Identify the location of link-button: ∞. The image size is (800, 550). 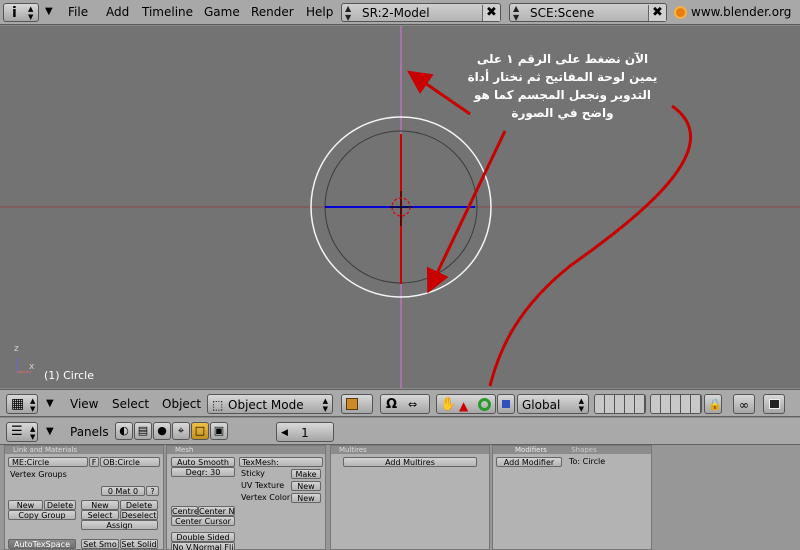
(744, 404).